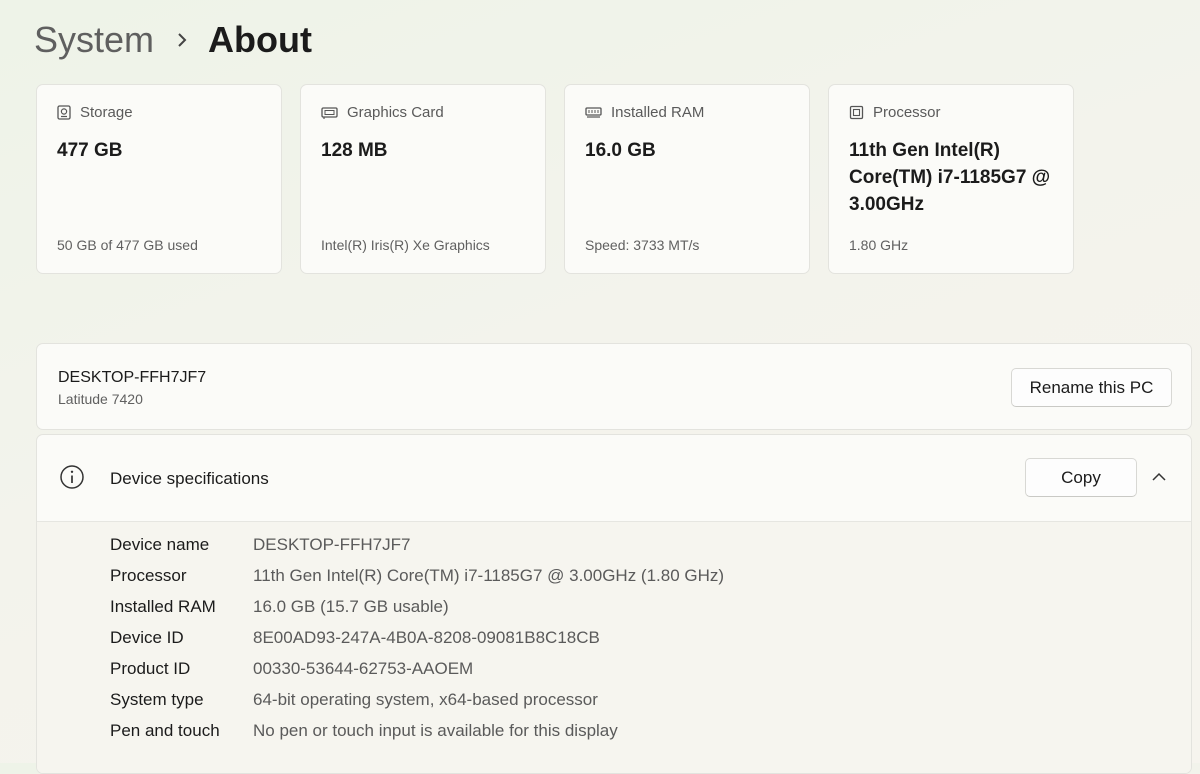 The height and width of the screenshot is (774, 1200). What do you see at coordinates (106, 112) in the screenshot?
I see `card-title: Storage` at bounding box center [106, 112].